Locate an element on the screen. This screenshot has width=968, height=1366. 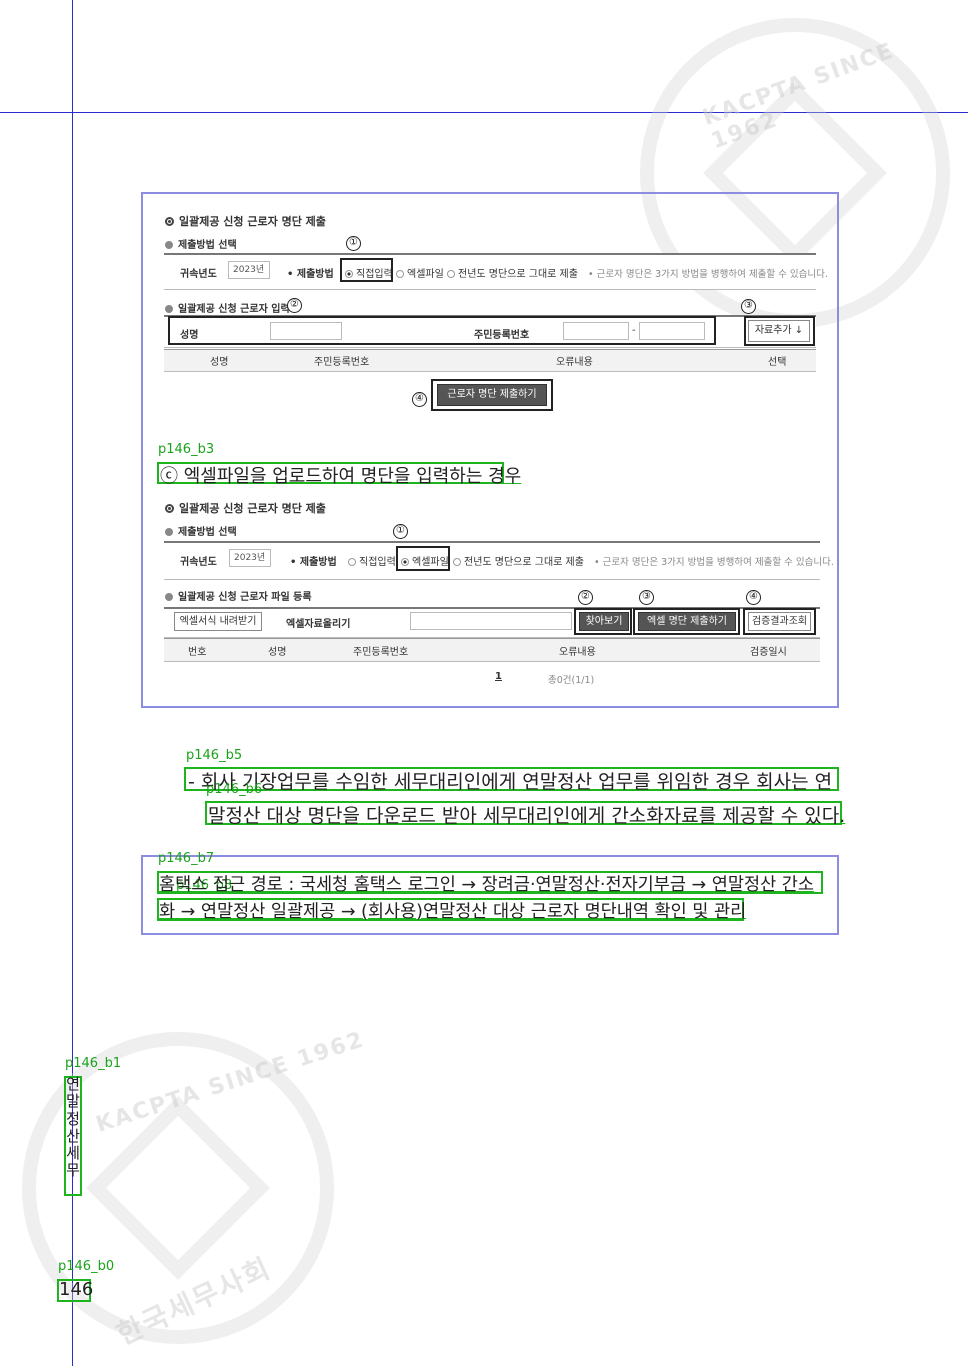
form1-col-rrn: 주민등록번호 is located at coordinates (342, 362).